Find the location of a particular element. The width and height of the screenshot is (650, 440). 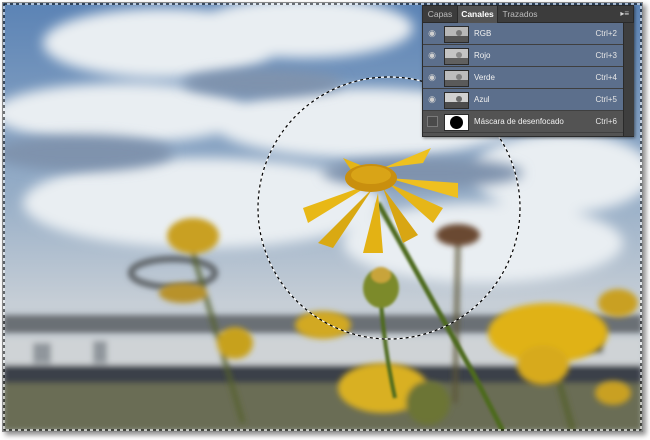

tab-trazados: Trazados is located at coordinates (520, 14).